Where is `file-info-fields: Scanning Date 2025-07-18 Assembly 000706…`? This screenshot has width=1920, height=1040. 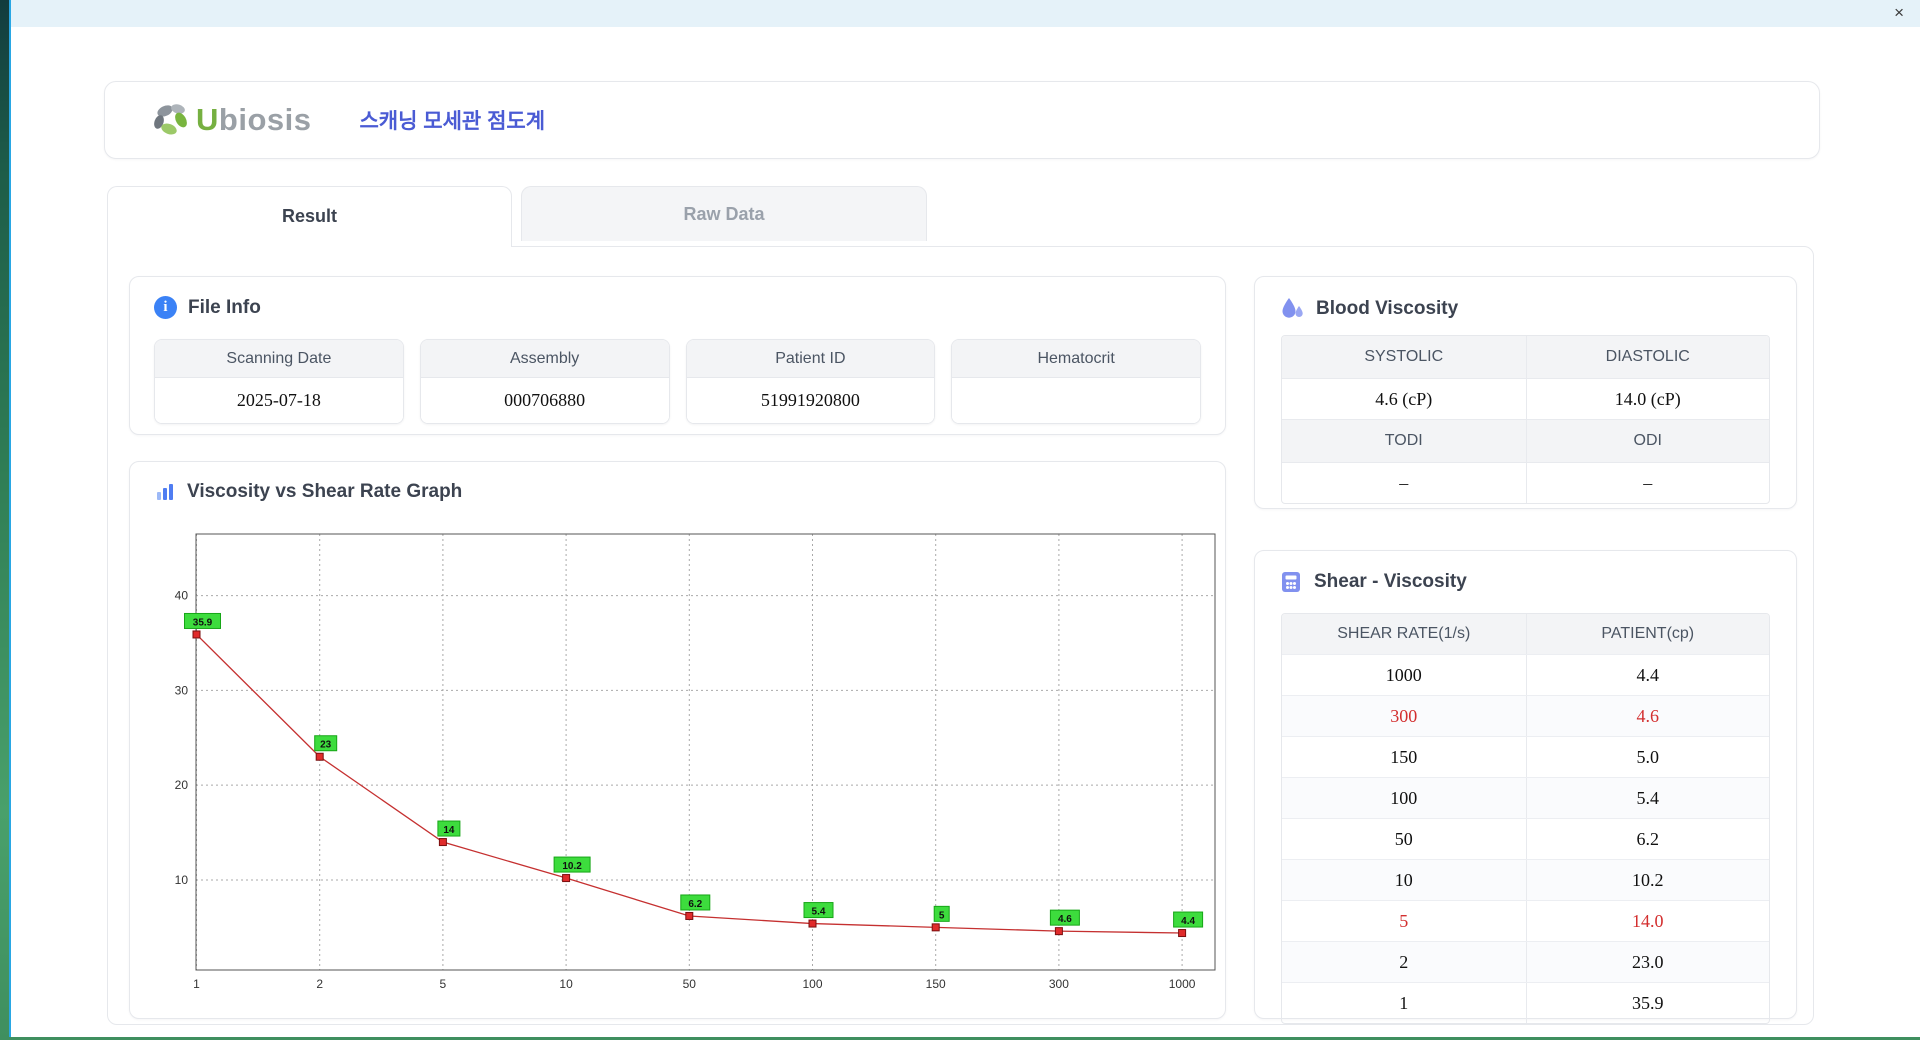 file-info-fields: Scanning Date 2025-07-18 Assembly 000706… is located at coordinates (677, 381).